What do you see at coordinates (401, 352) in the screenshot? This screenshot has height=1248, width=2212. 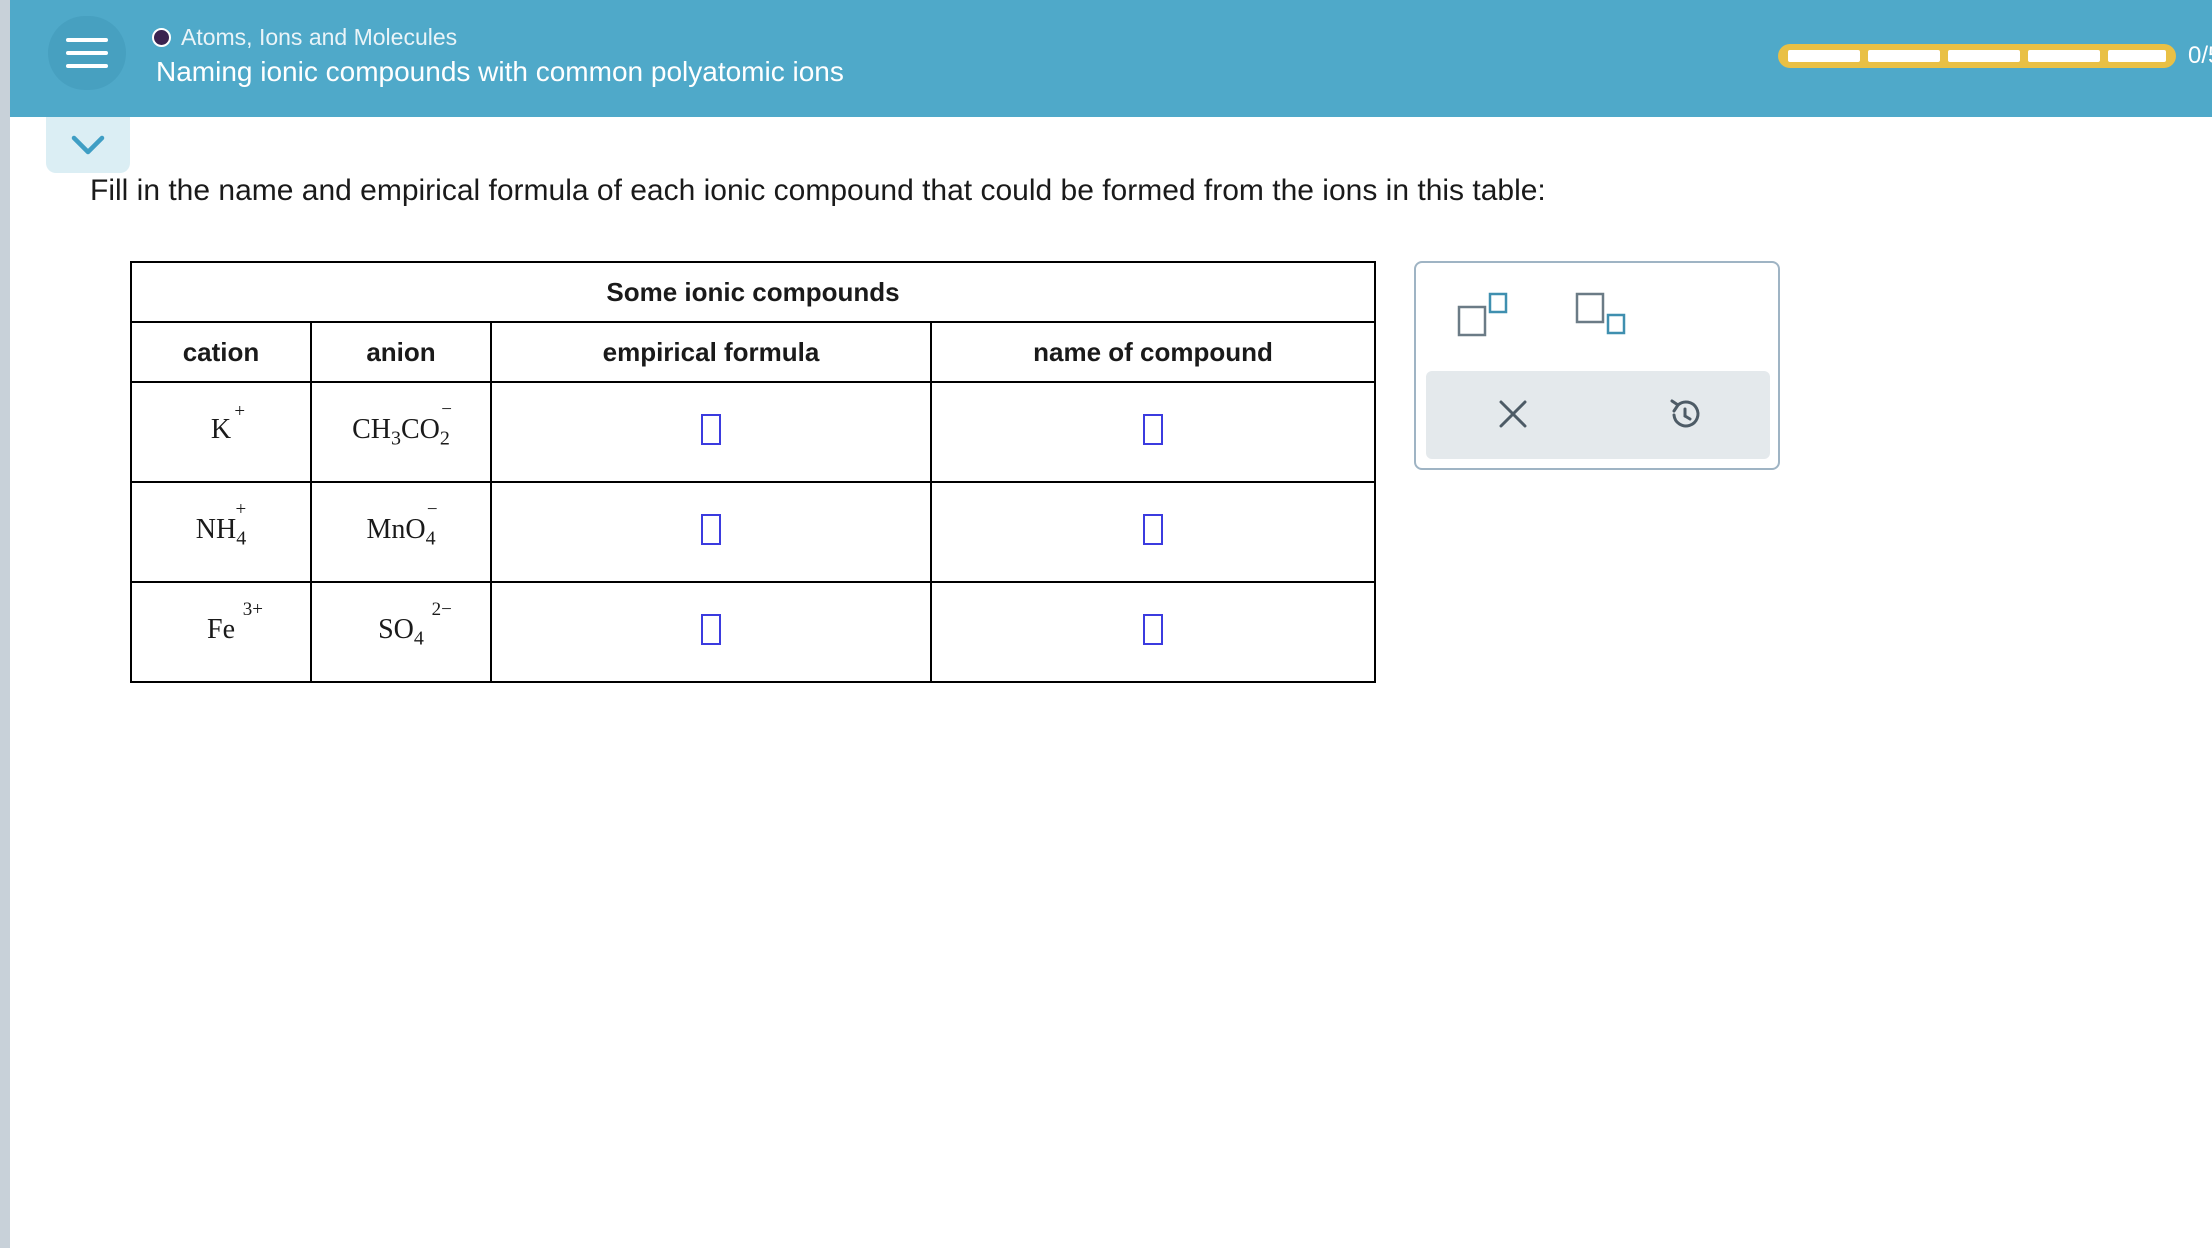 I see `column-header-anion: anion` at bounding box center [401, 352].